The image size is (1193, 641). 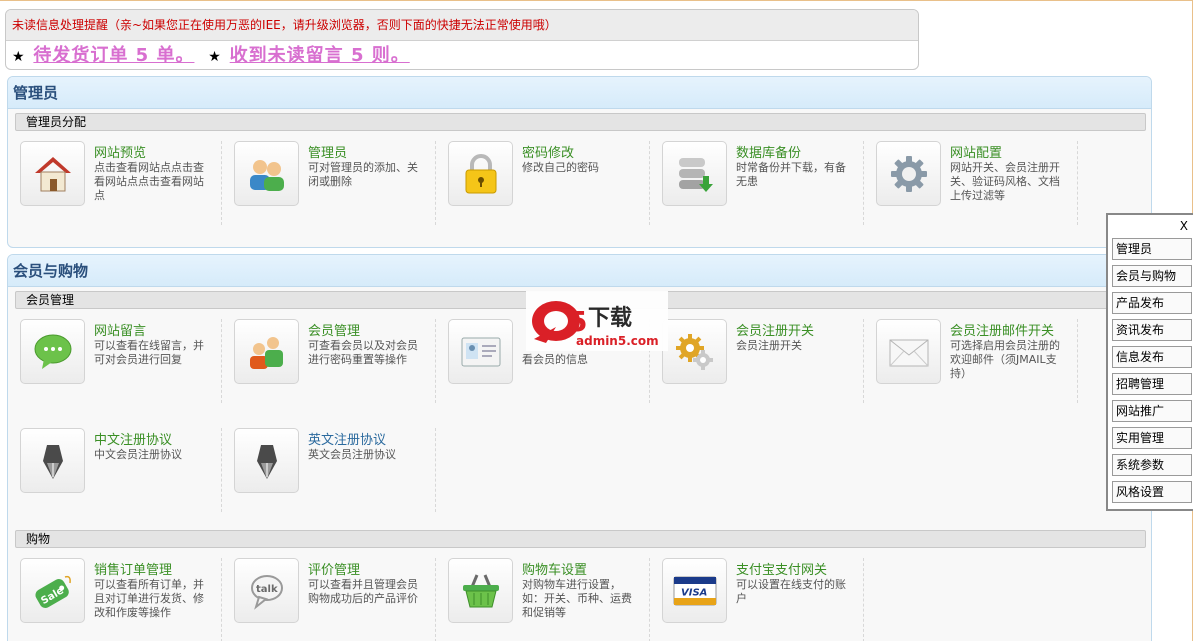 I want to click on id-card-icon, so click(x=480, y=351).